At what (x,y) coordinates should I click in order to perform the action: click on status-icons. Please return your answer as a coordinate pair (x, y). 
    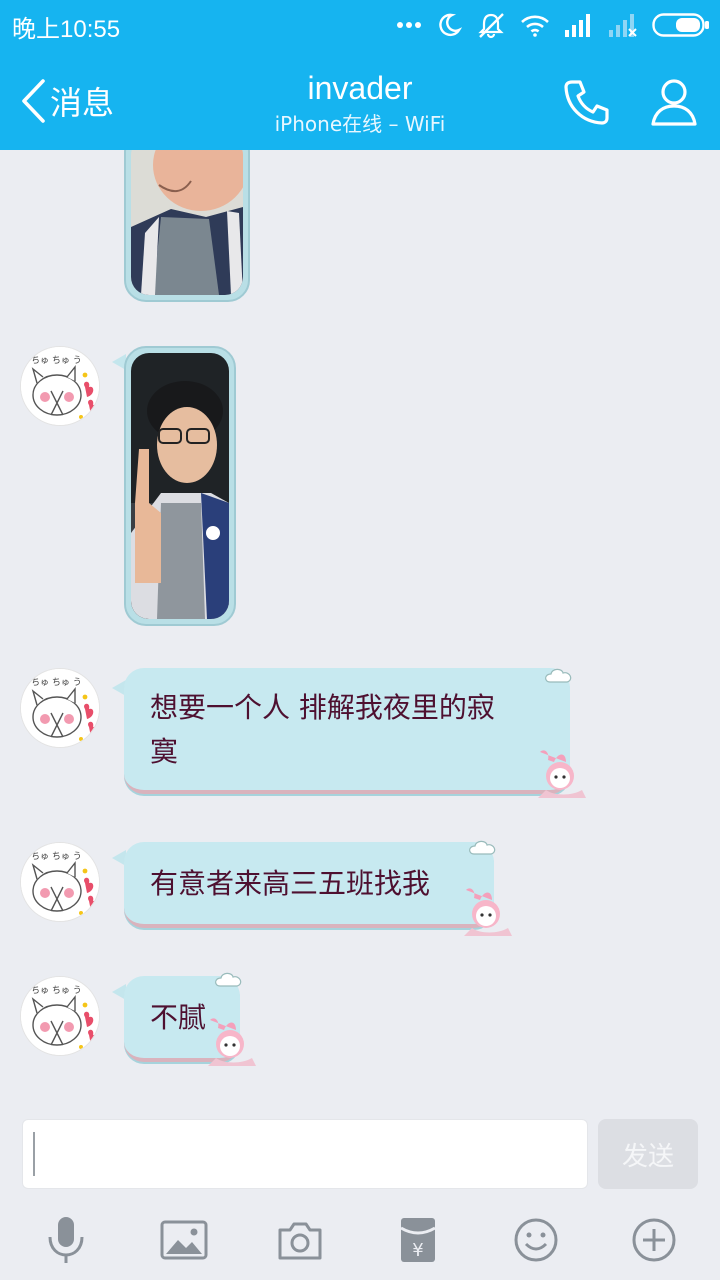
    Looking at the image, I should click on (553, 25).